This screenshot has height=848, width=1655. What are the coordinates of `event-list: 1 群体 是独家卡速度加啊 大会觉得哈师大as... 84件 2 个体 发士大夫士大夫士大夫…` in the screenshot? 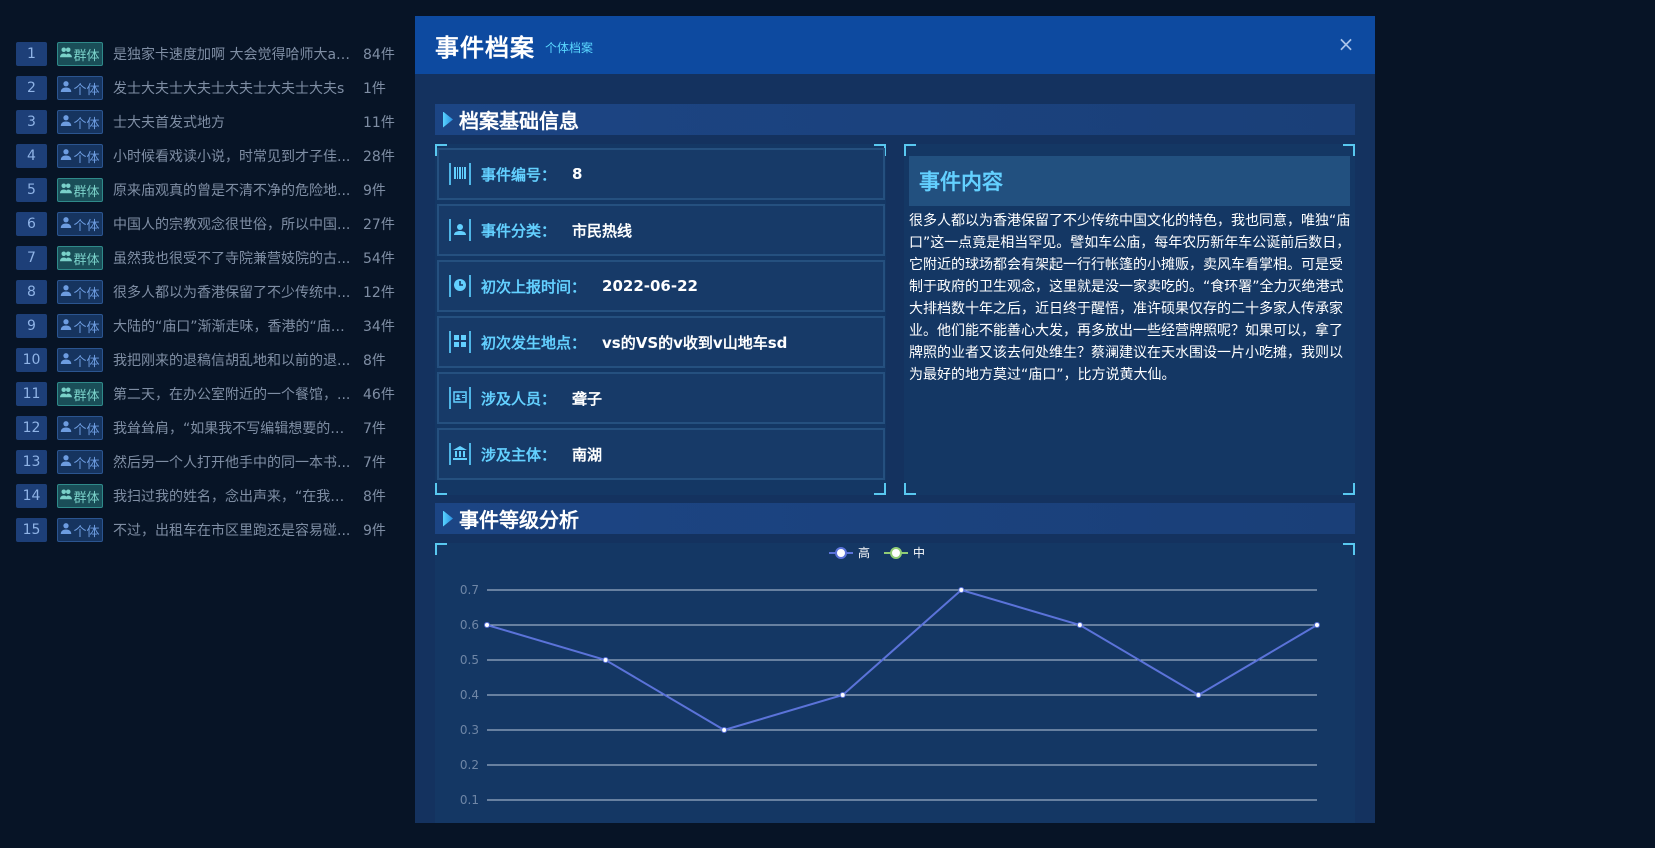 It's located at (206, 292).